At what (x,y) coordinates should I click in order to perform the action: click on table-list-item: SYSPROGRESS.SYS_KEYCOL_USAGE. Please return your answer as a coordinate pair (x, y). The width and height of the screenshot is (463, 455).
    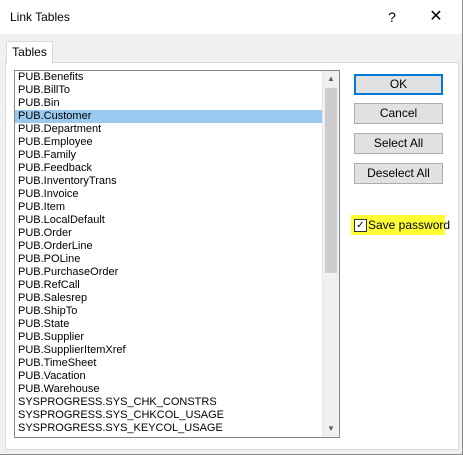
    Looking at the image, I should click on (169, 428).